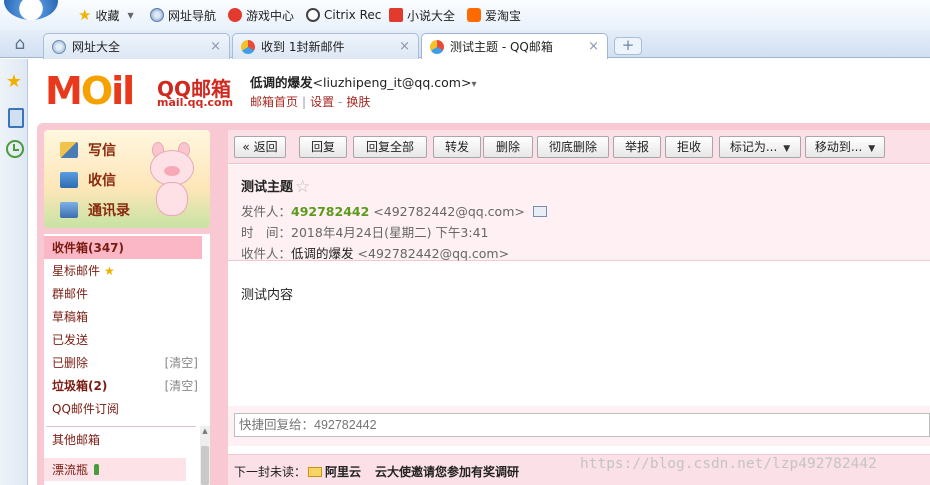 This screenshot has height=485, width=930. Describe the element at coordinates (136, 46) in the screenshot. I see `tab-hao123: 网址大全 ×` at that location.